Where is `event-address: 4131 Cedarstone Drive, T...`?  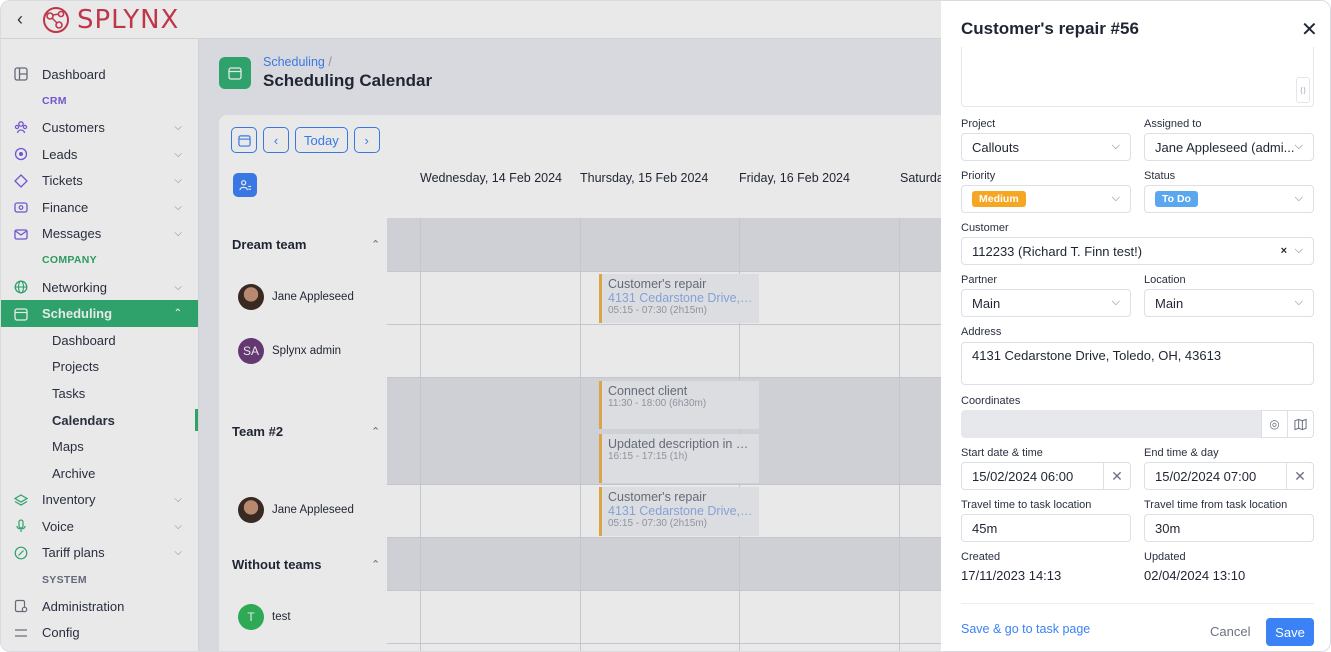 event-address: 4131 Cedarstone Drive, T... is located at coordinates (680, 511).